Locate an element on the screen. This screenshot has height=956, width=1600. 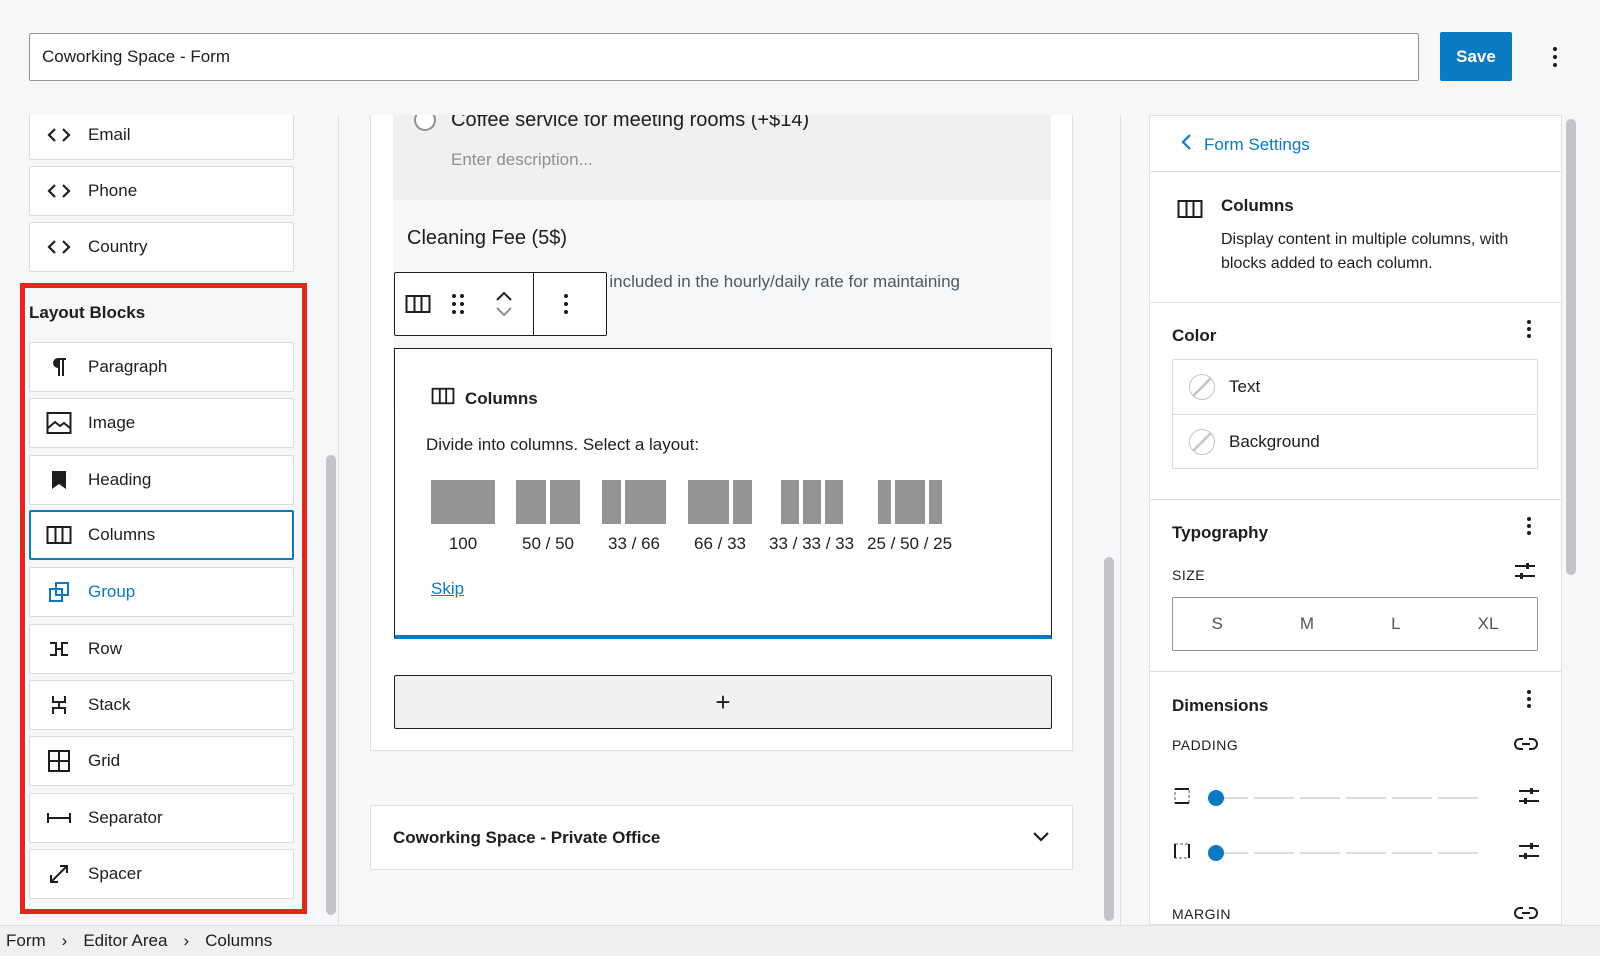
layout-option-33-66: 33 / 66 is located at coordinates (634, 517).